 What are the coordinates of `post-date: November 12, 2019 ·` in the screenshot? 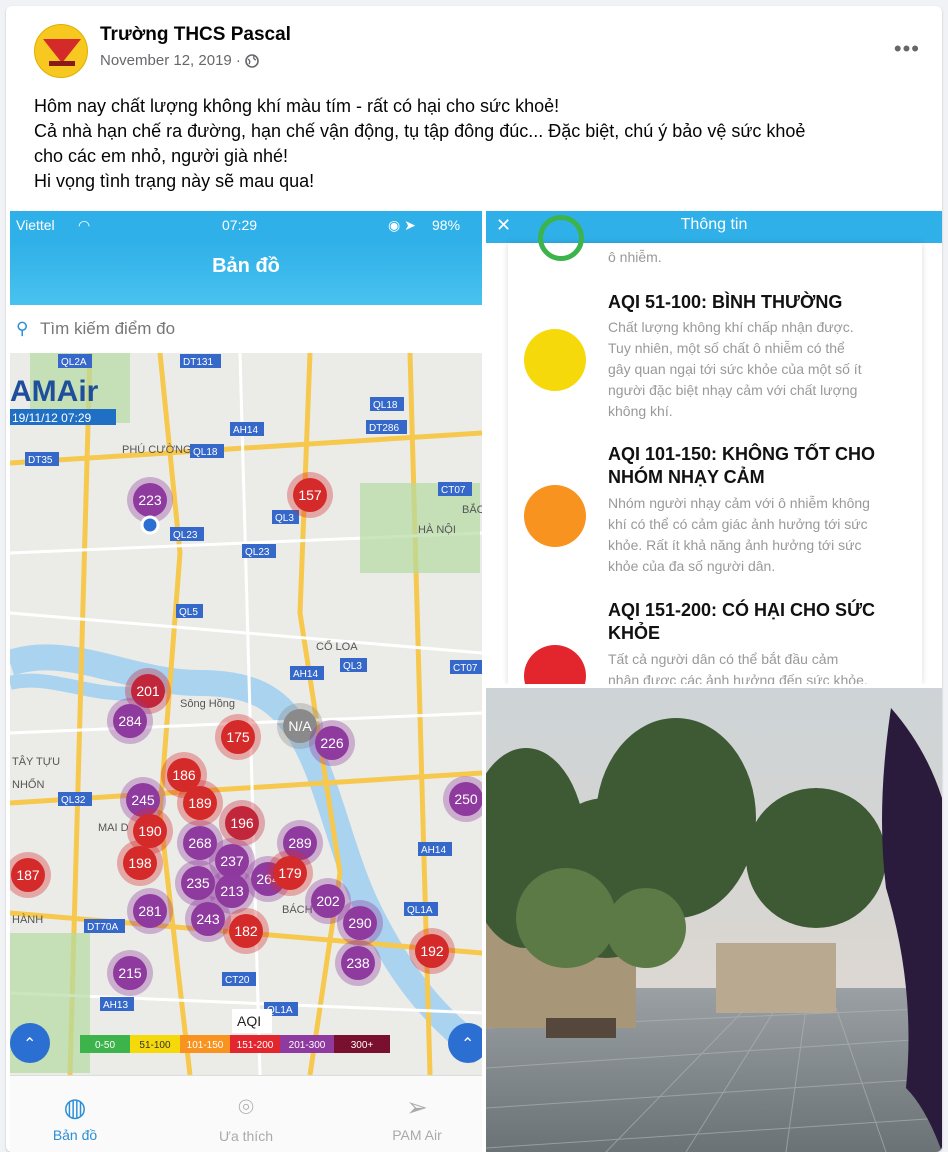 It's located at (179, 60).